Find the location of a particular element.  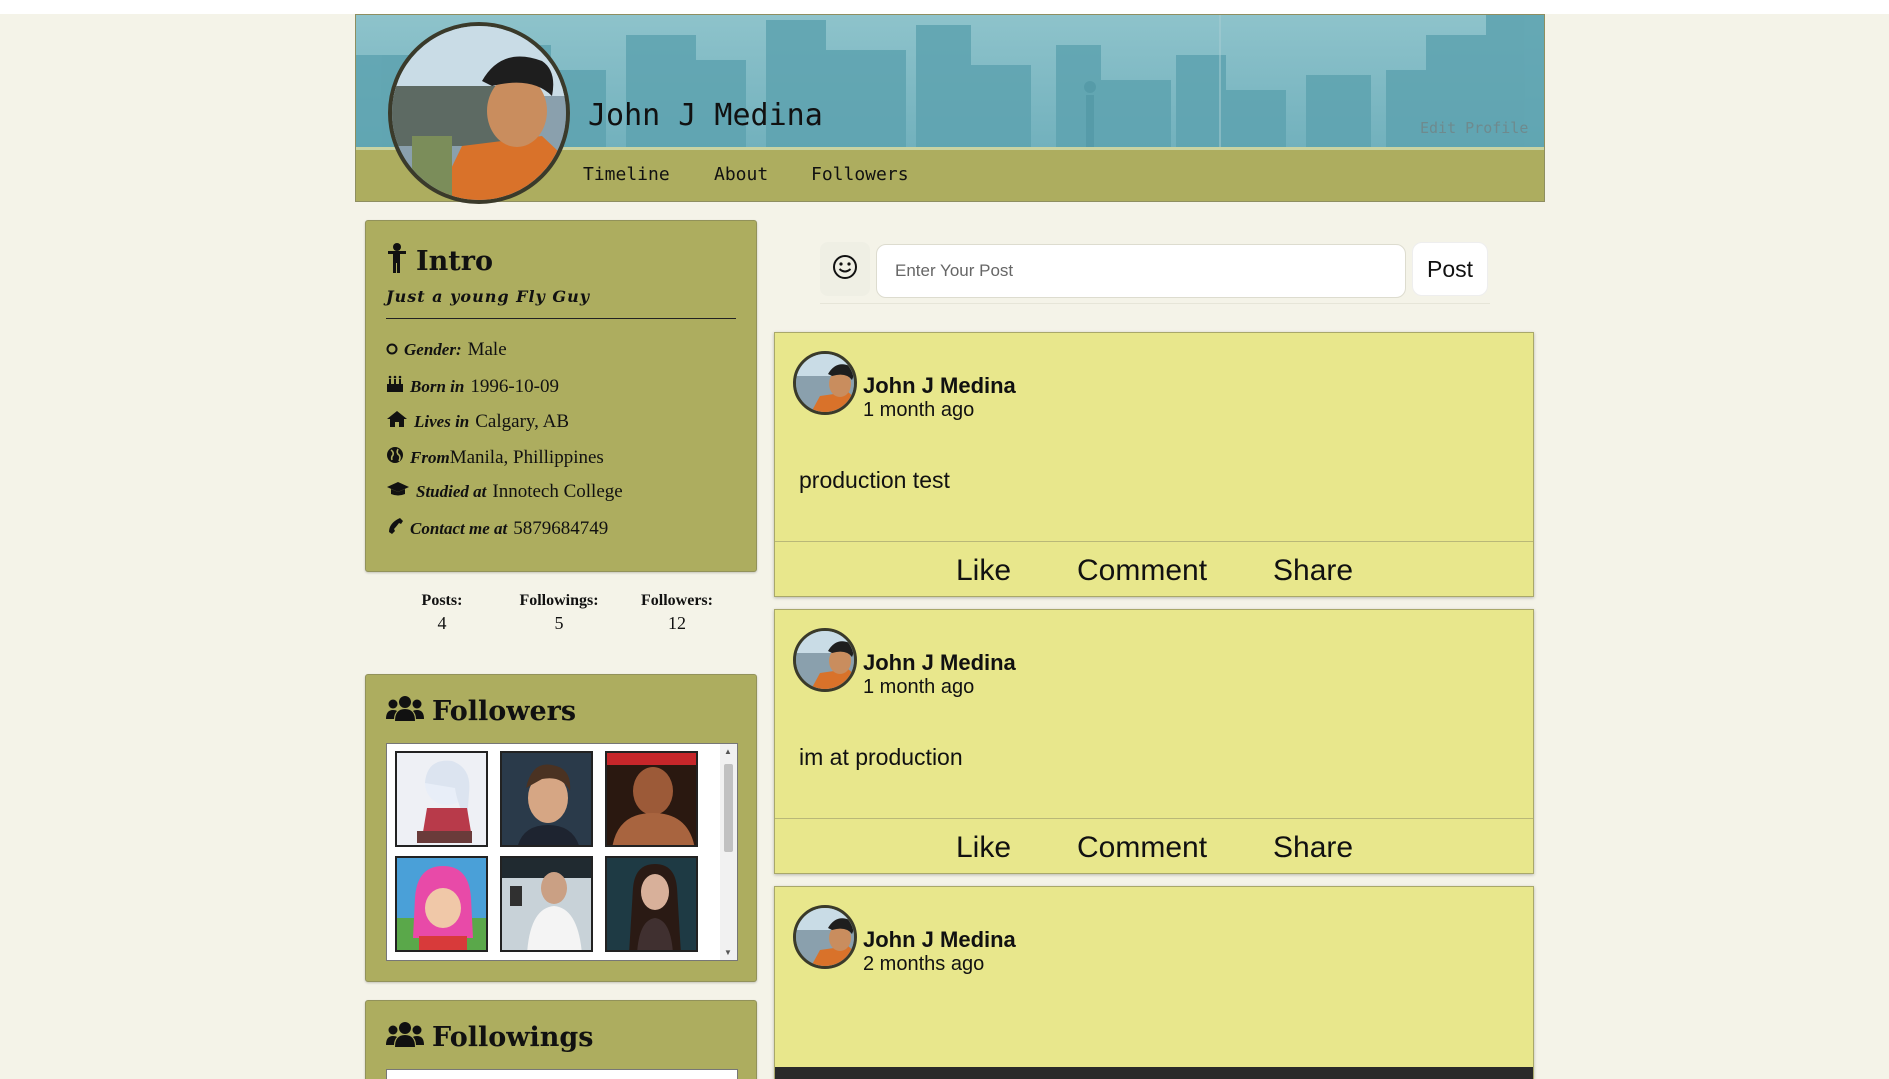

info-gender-value: Male is located at coordinates (487, 349).